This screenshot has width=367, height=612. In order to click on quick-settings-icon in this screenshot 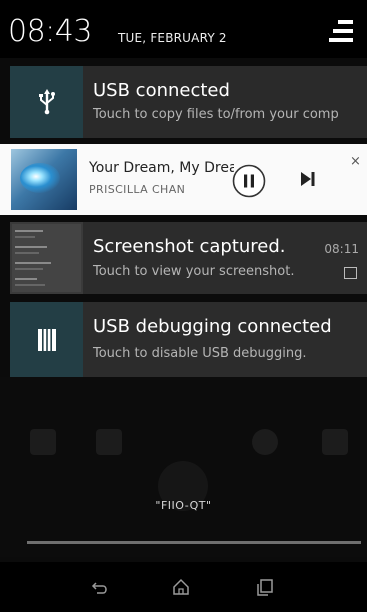, I will do `click(341, 31)`.